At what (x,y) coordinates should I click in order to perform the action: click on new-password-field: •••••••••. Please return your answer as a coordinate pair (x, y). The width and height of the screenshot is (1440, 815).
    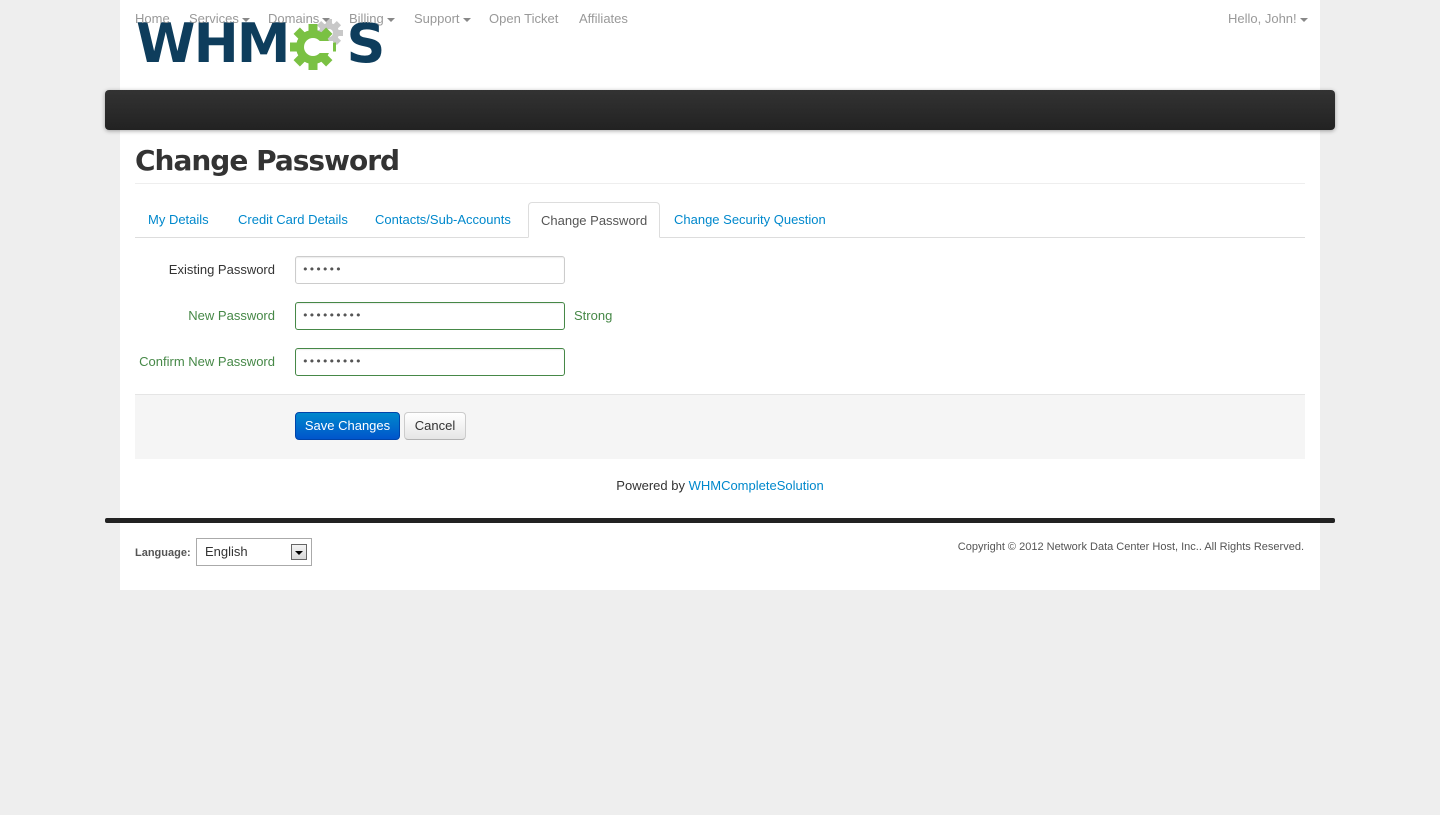
    Looking at the image, I should click on (430, 316).